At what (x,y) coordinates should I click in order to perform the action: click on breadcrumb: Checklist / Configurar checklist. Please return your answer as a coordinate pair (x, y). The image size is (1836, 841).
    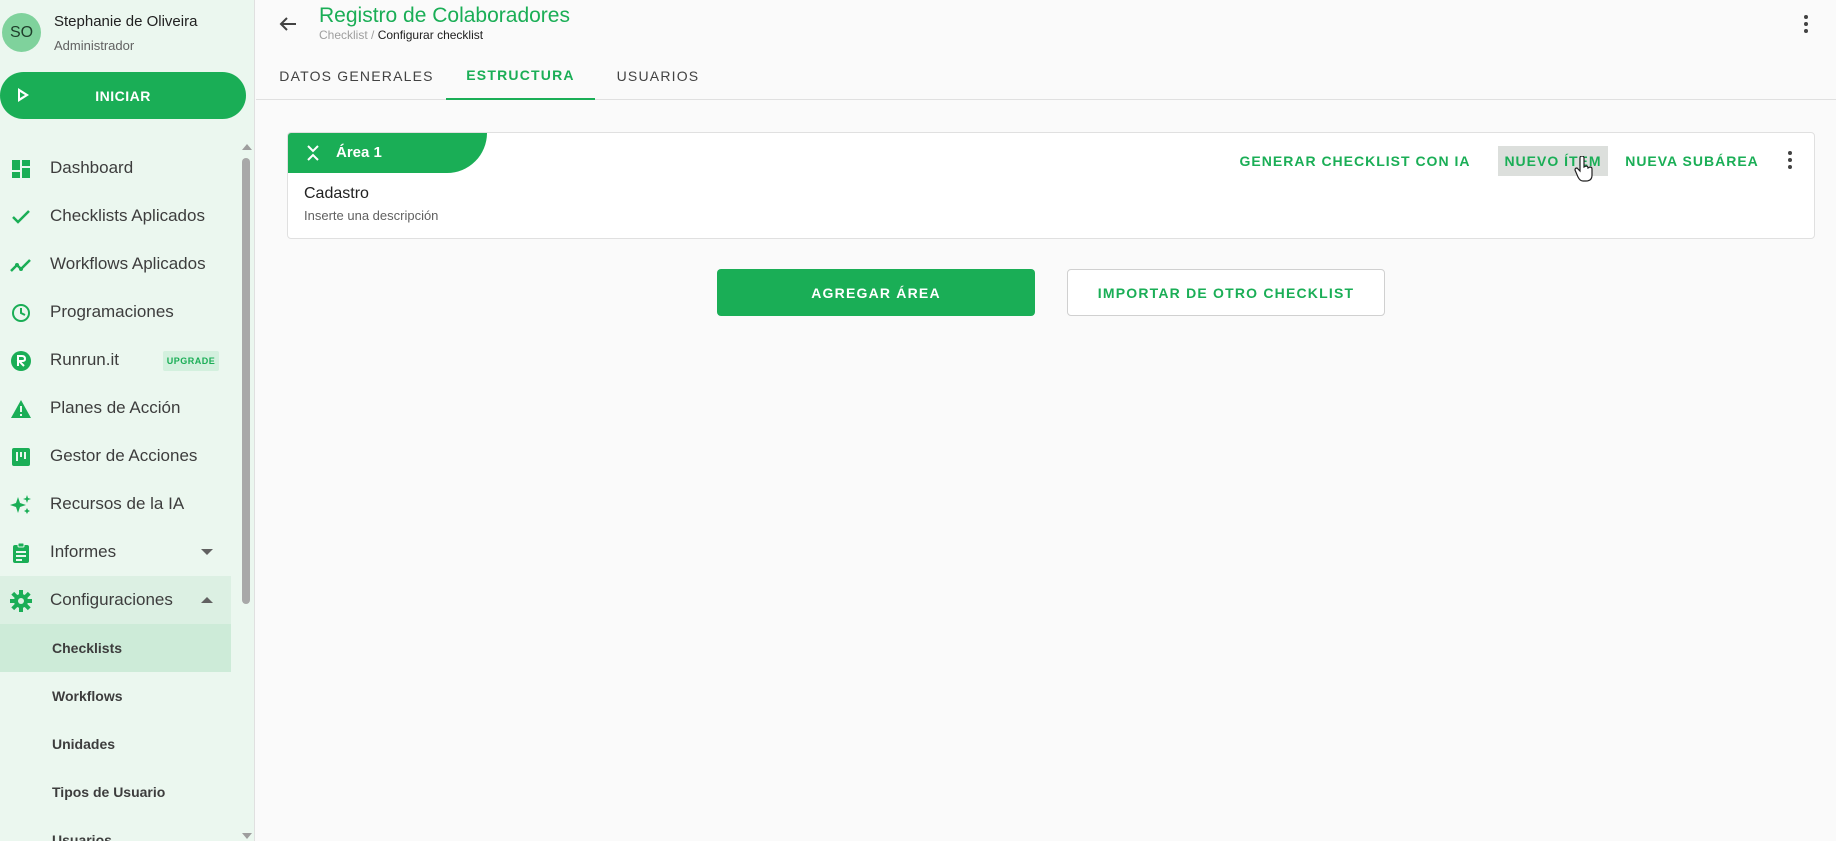
    Looking at the image, I should click on (401, 35).